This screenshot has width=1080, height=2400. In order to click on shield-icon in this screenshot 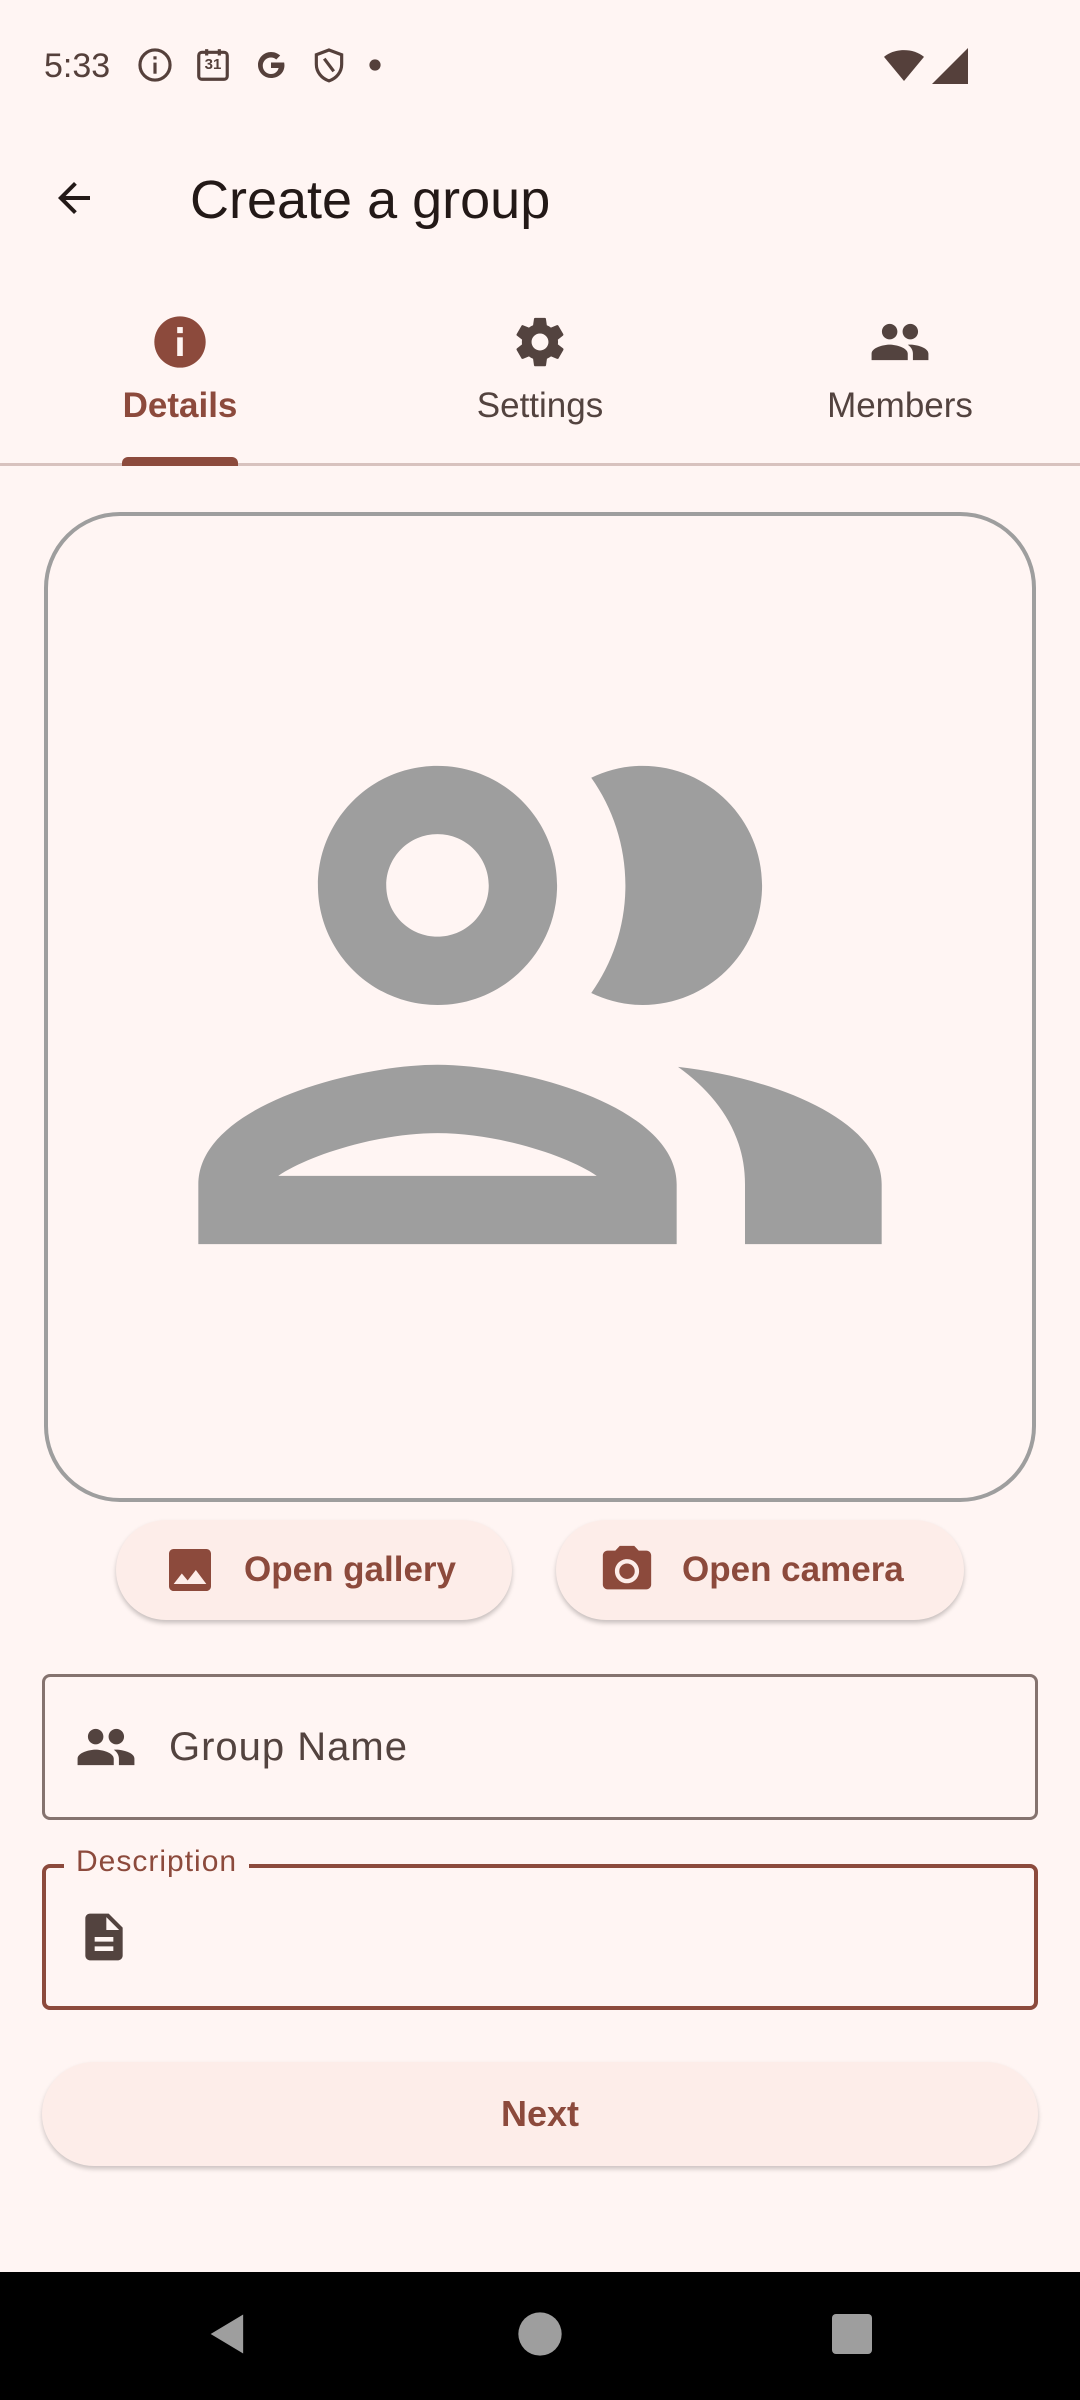, I will do `click(329, 65)`.